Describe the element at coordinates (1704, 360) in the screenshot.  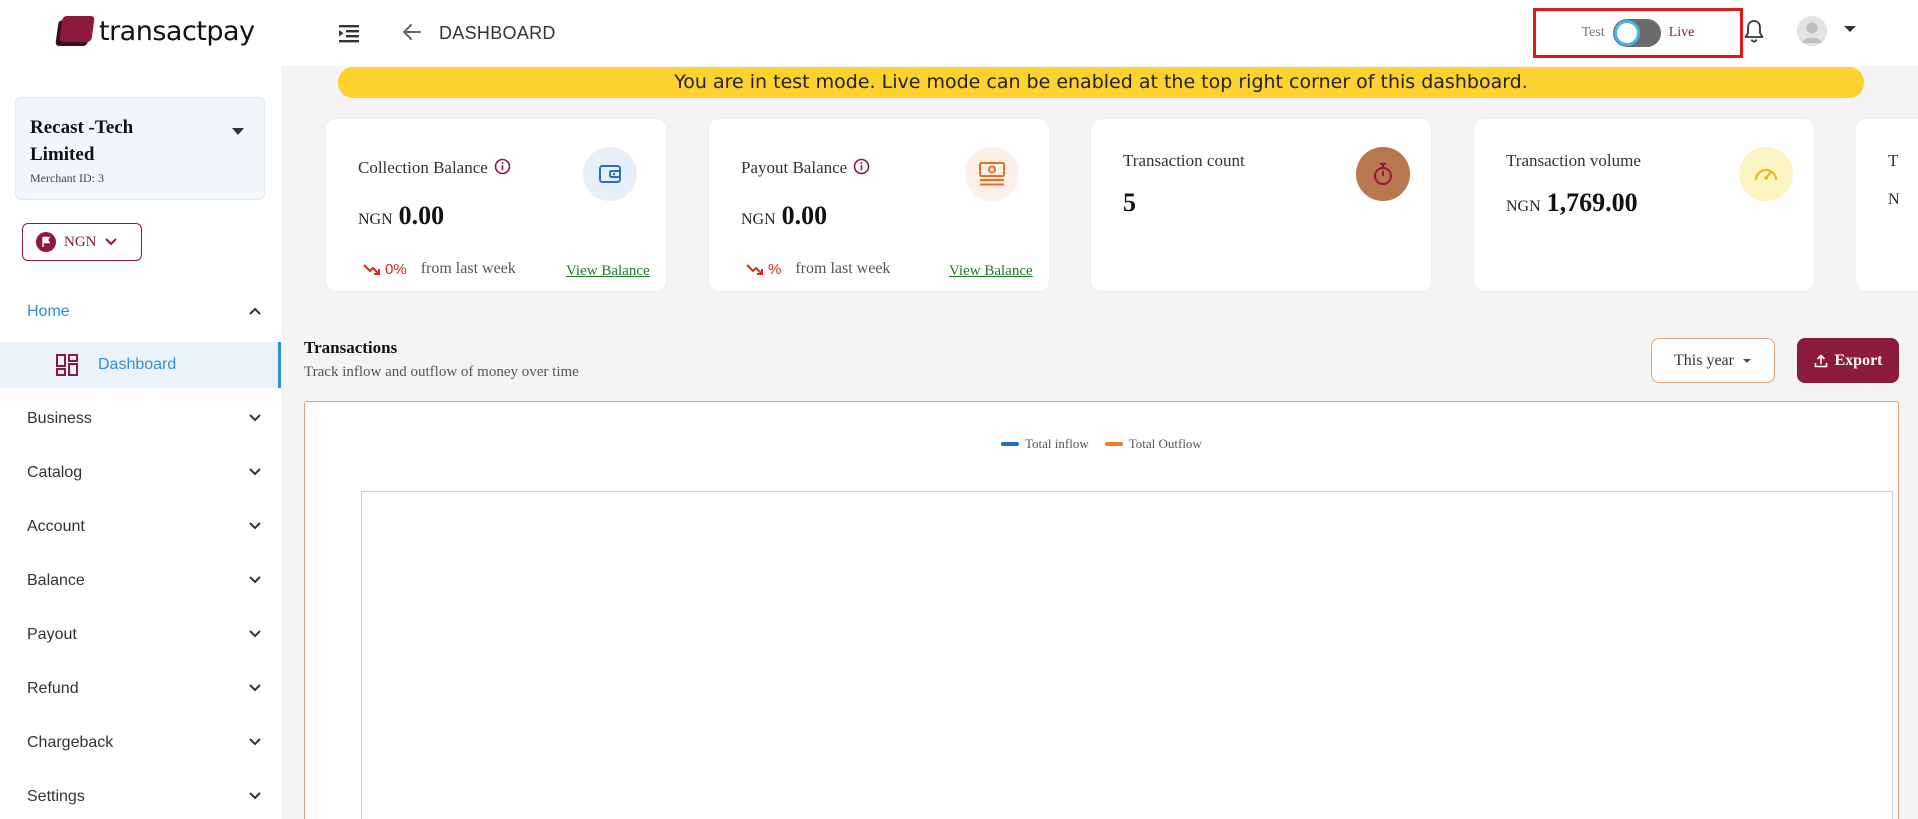
I see `period-label: This year` at that location.